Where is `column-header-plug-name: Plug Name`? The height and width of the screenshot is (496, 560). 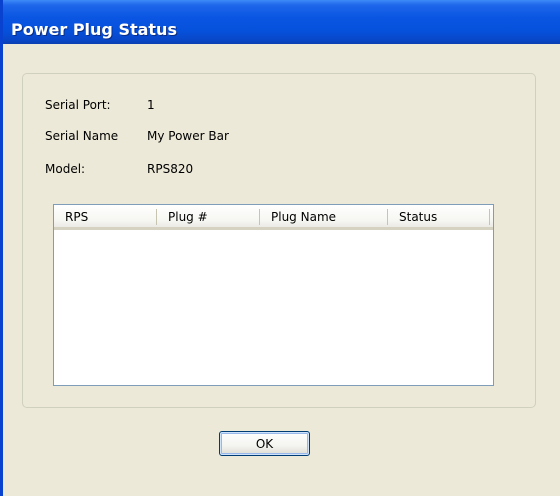
column-header-plug-name: Plug Name is located at coordinates (324, 216).